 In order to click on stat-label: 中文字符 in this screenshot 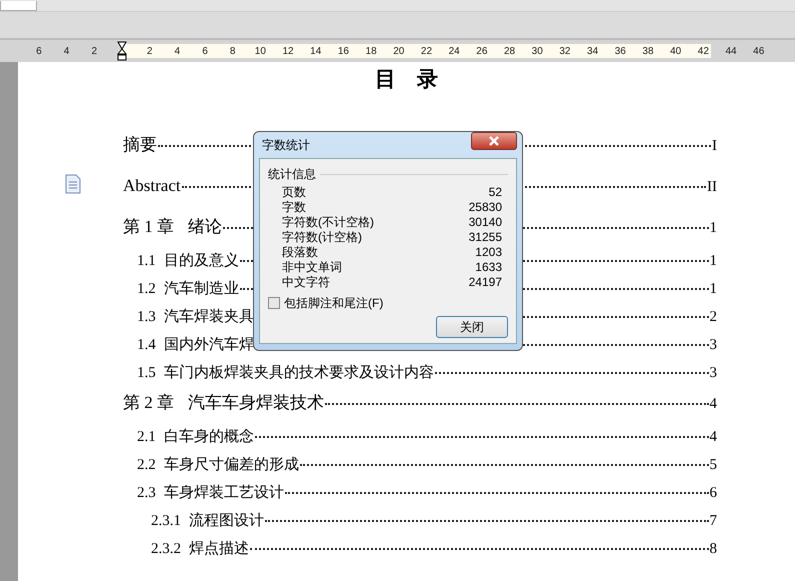, I will do `click(306, 282)`.